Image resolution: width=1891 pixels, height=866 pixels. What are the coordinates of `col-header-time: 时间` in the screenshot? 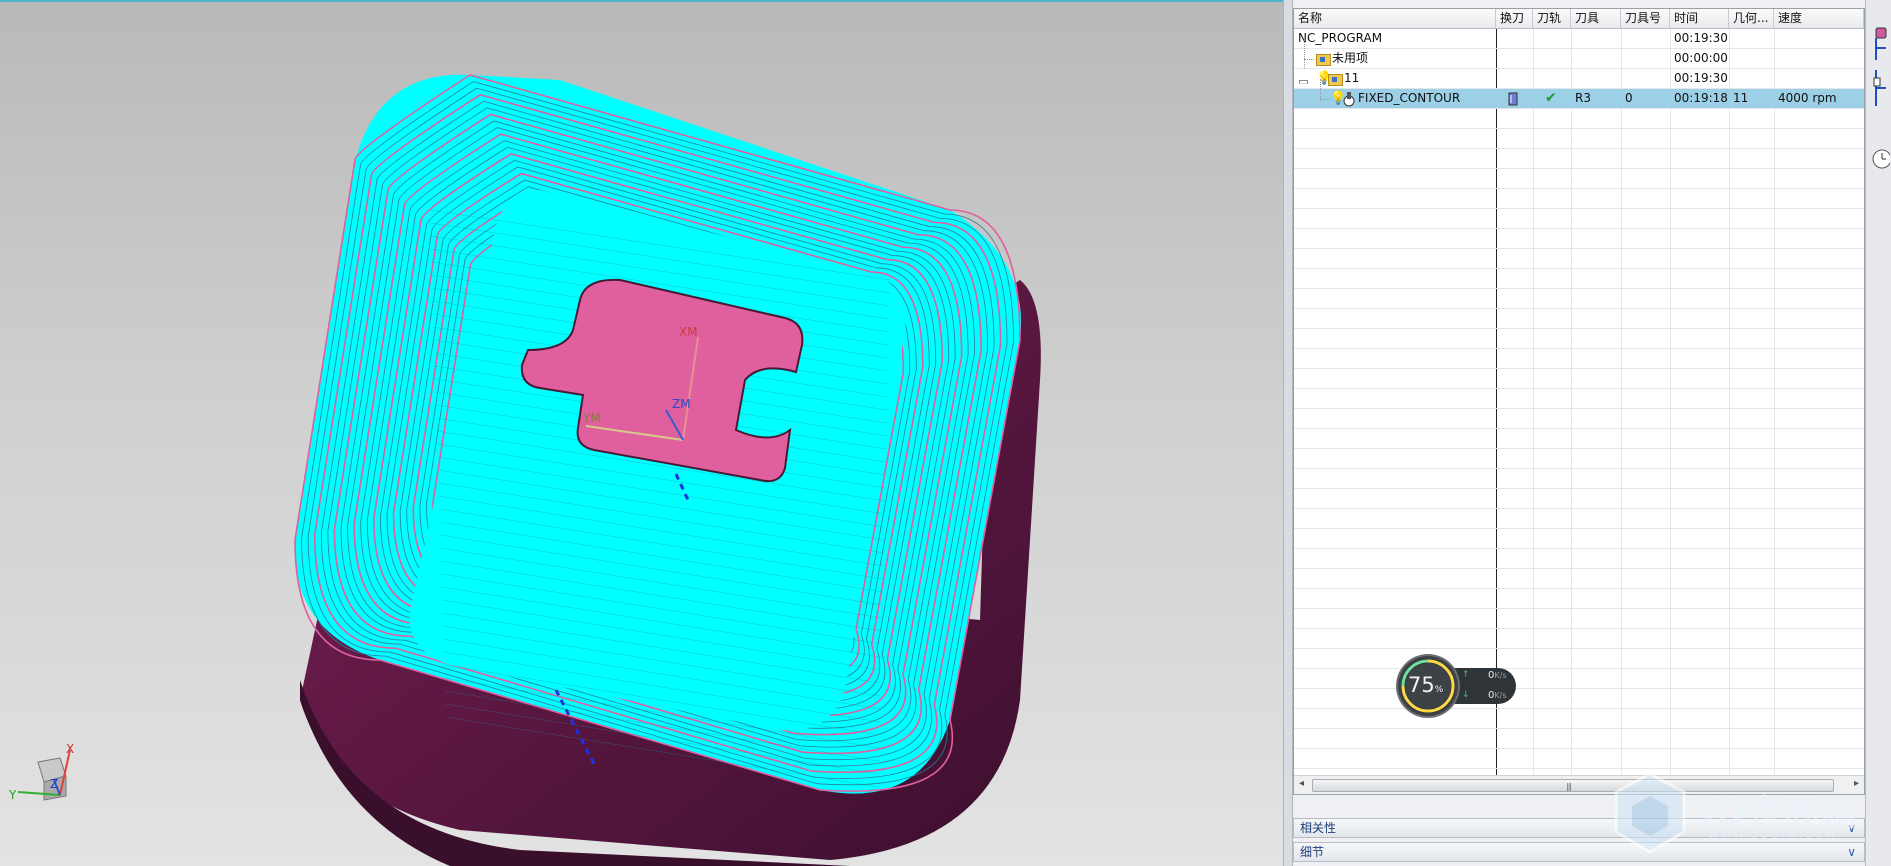 It's located at (1699, 18).